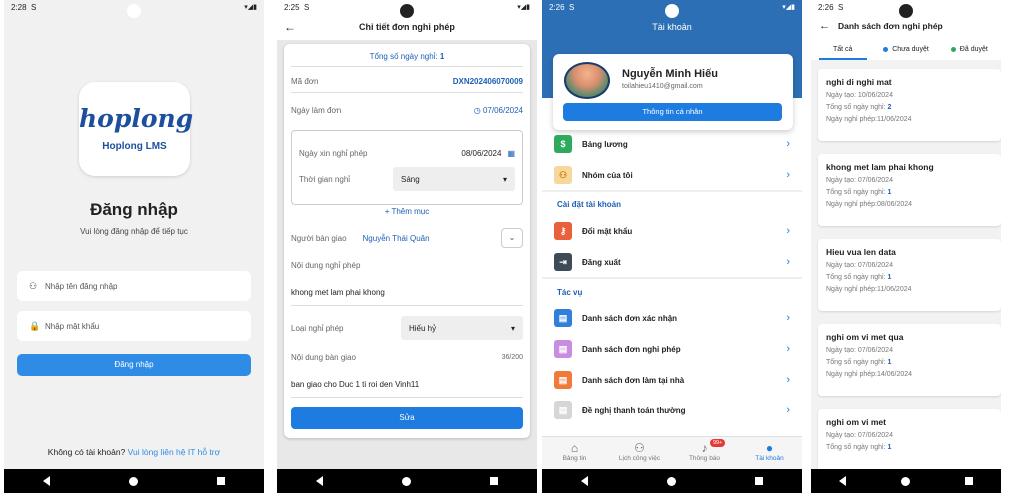 The height and width of the screenshot is (500, 1024). Describe the element at coordinates (857, 447) in the screenshot. I see `days-label: Tổng số ngày nghỉ:` at that location.